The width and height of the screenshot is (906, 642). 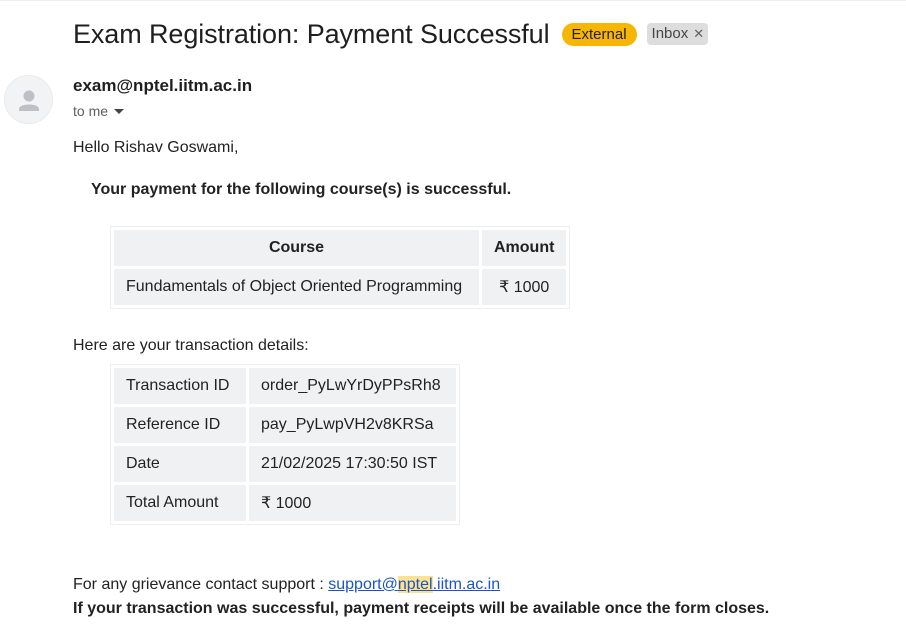 What do you see at coordinates (191, 345) in the screenshot?
I see `transaction-details-label: Here are your transaction details:` at bounding box center [191, 345].